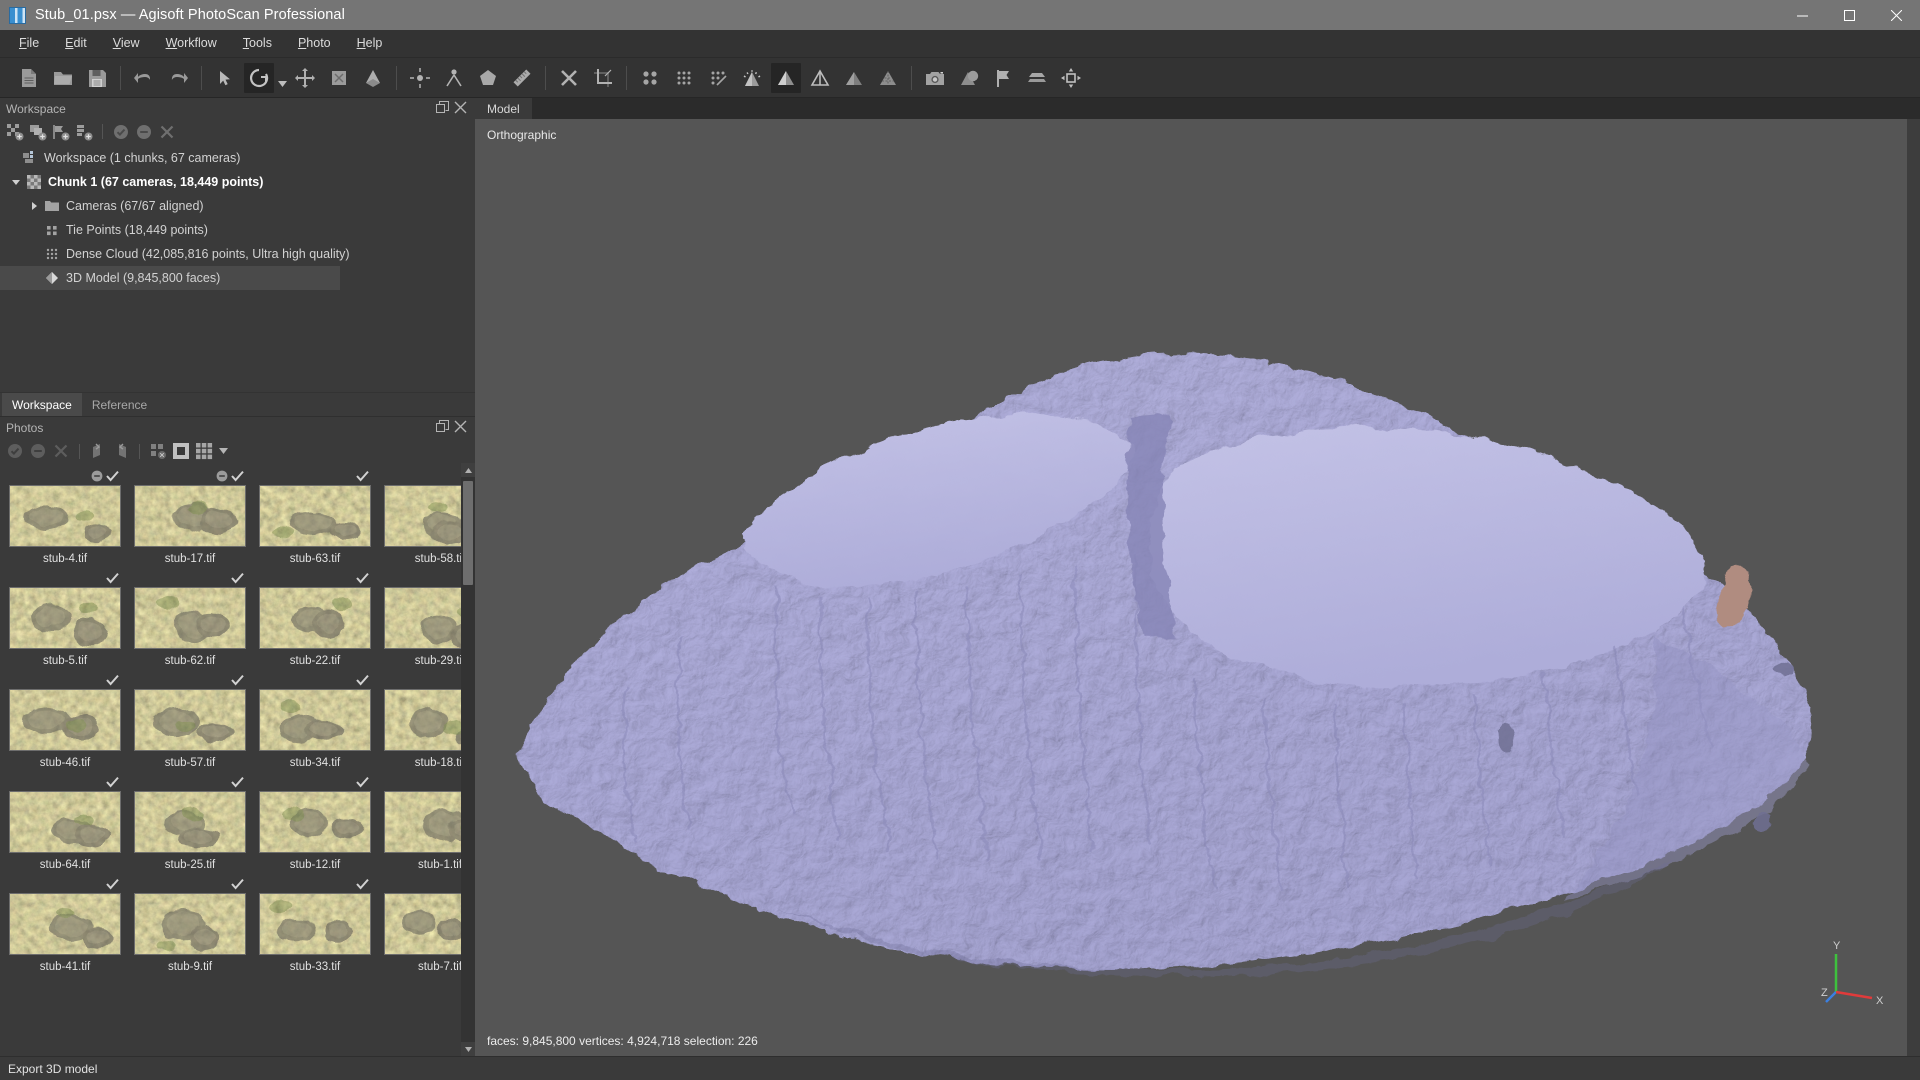 The width and height of the screenshot is (1920, 1080). What do you see at coordinates (97, 78) in the screenshot?
I see `save-icon` at bounding box center [97, 78].